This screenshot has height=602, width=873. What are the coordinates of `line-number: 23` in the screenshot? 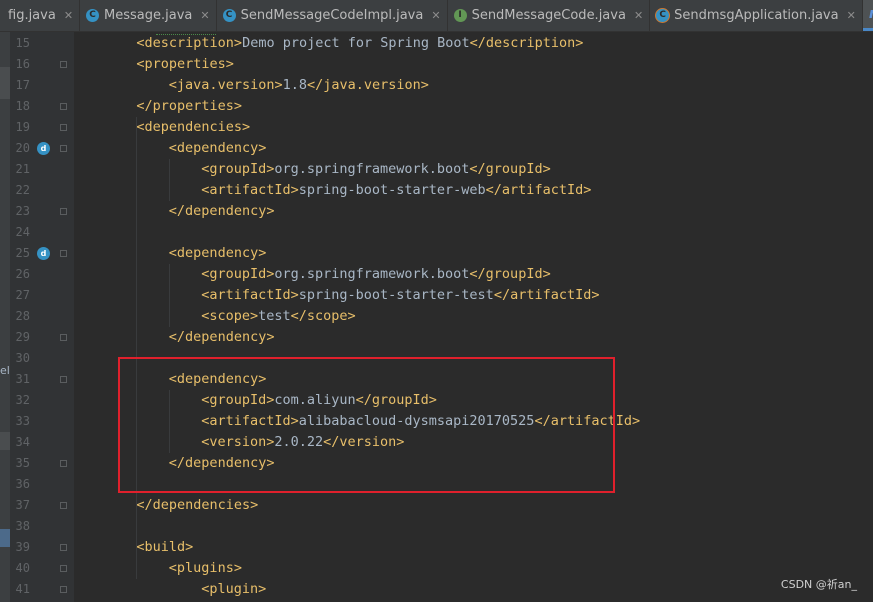 It's located at (22, 211).